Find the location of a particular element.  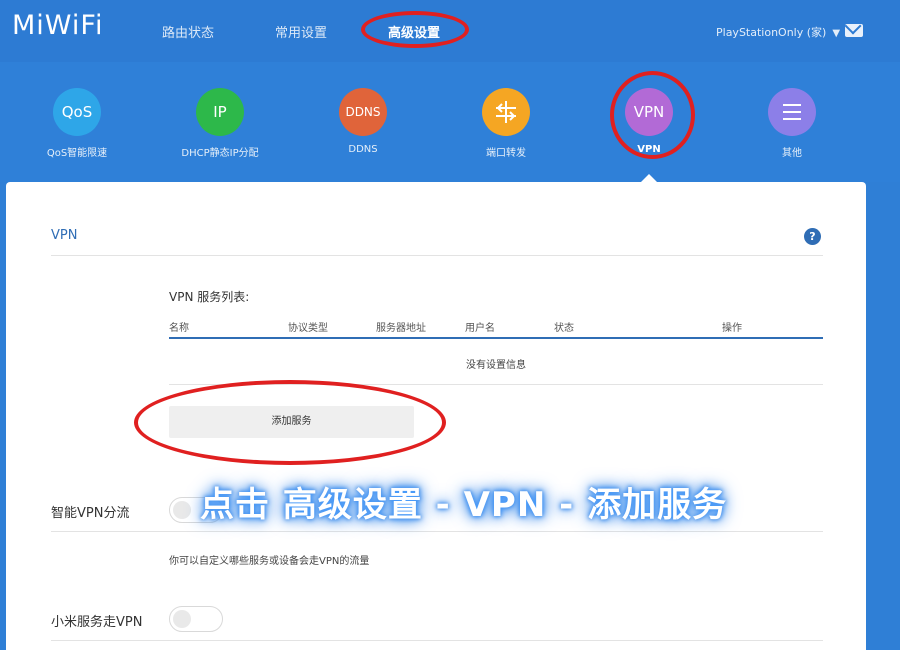

instruction-overlay-caption: 点击 高级设置 - VPN - 添加服务 is located at coordinates (464, 505).